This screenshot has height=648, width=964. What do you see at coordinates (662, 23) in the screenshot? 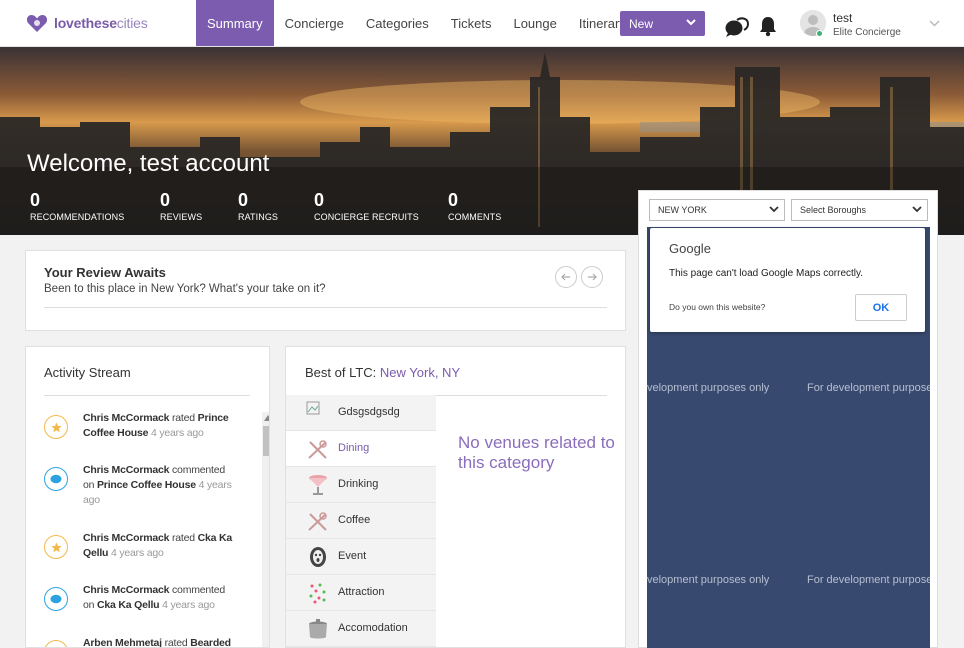
I see `new-dropdown-button: New` at bounding box center [662, 23].